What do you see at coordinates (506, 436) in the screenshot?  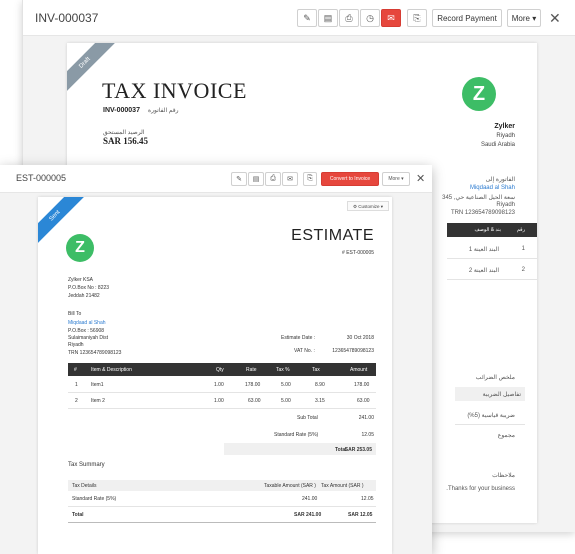 I see `total-ar: مجموع` at bounding box center [506, 436].